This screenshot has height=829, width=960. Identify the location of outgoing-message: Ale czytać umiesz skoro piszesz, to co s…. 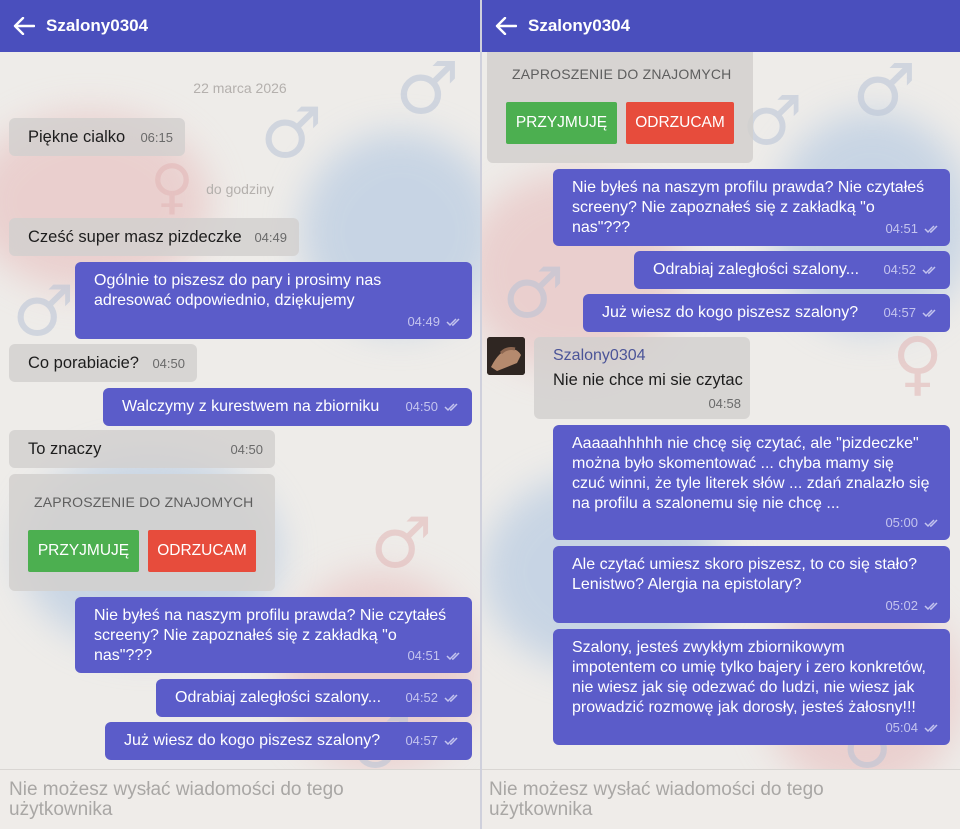
(751, 584).